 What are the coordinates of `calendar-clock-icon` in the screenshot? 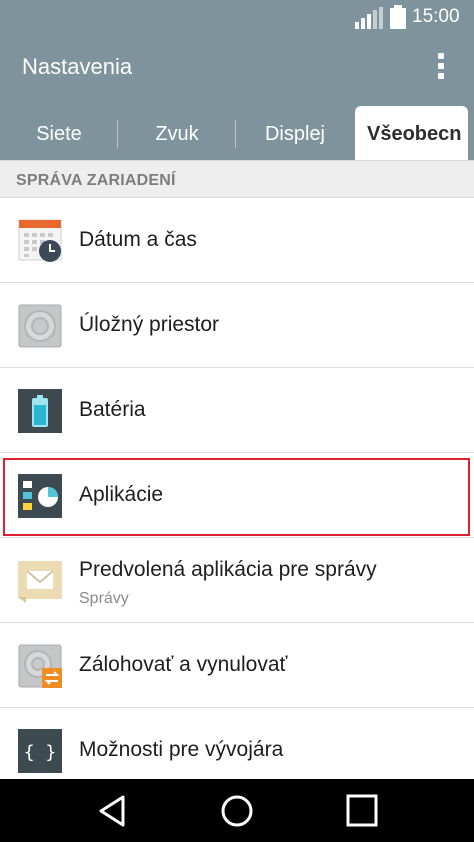 It's located at (40, 240).